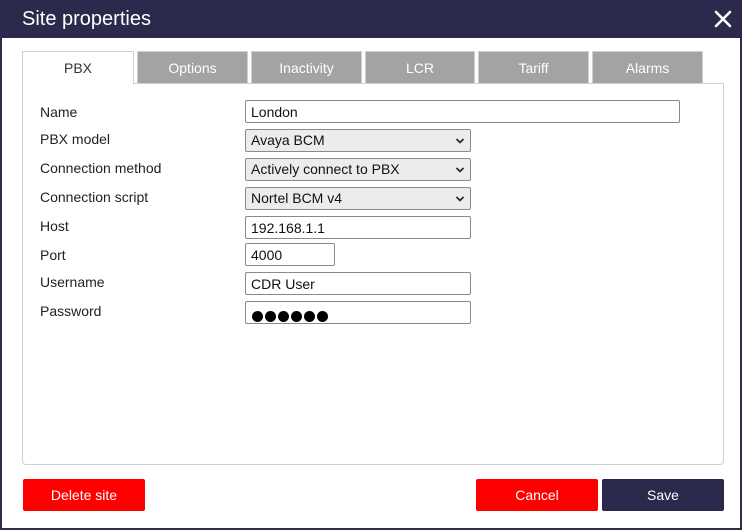 The image size is (742, 530). Describe the element at coordinates (94, 197) in the screenshot. I see `connection-script-label: Connection script` at that location.